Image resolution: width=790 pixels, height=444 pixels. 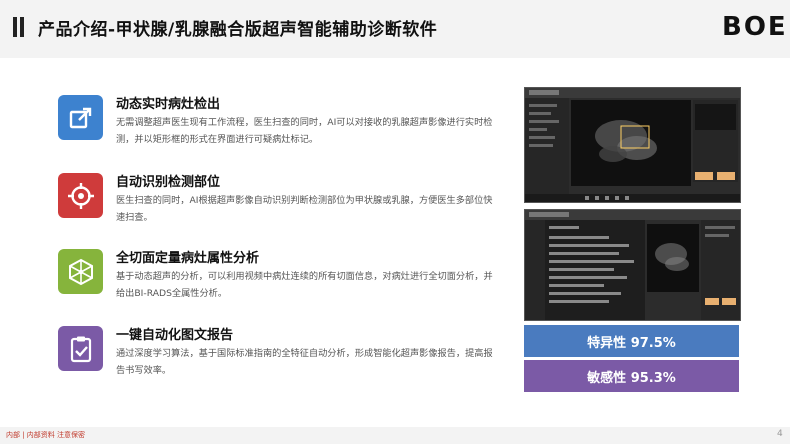 What do you see at coordinates (632, 145) in the screenshot?
I see `software-screenshot-detection` at bounding box center [632, 145].